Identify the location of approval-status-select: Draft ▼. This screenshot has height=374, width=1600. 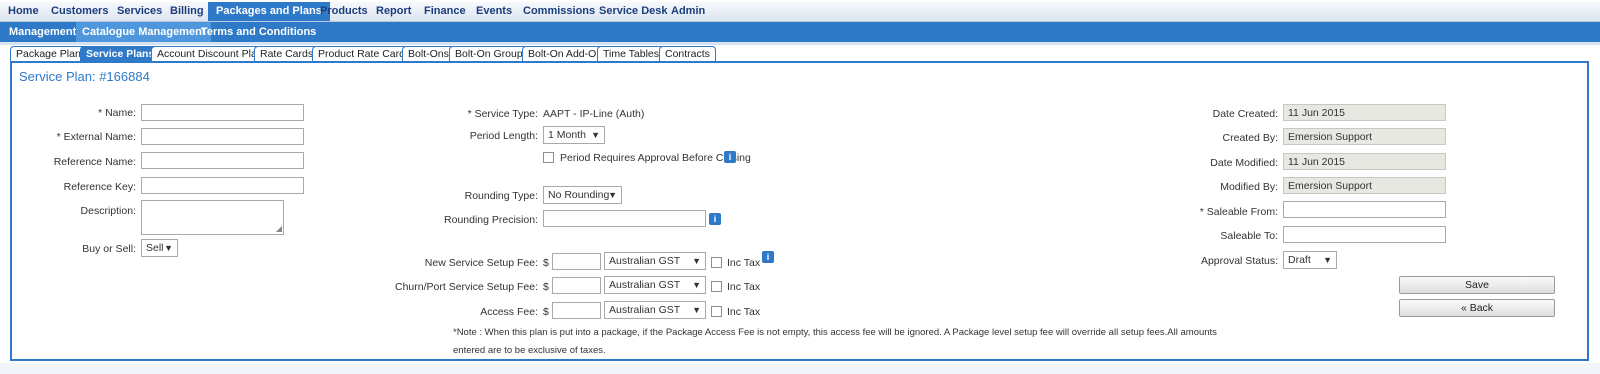
(1310, 260).